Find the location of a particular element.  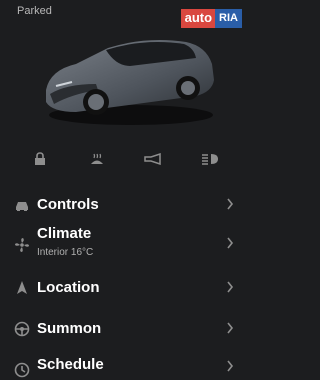

horn-button is located at coordinates (153, 159).